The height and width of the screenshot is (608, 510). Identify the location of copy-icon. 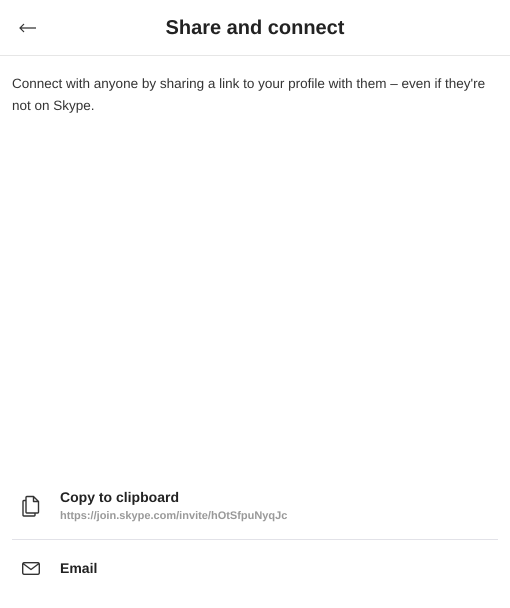
(31, 506).